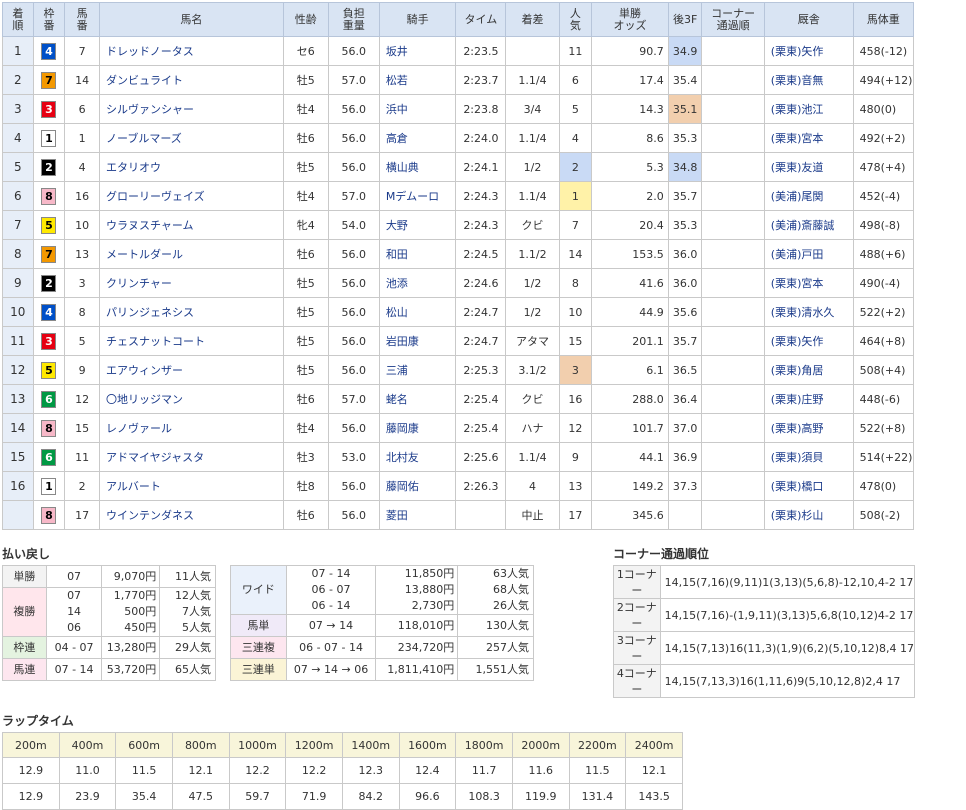 The width and height of the screenshot is (966, 810). What do you see at coordinates (131, 669) in the screenshot?
I see `payout-amount: 53,720円` at bounding box center [131, 669].